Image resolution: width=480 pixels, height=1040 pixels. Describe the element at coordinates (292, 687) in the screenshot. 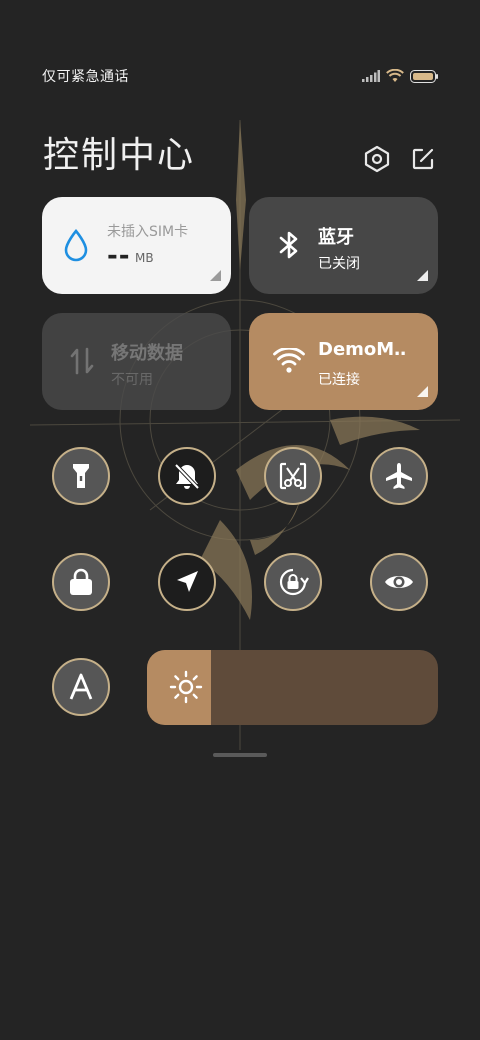

I see `brightness-slider` at that location.